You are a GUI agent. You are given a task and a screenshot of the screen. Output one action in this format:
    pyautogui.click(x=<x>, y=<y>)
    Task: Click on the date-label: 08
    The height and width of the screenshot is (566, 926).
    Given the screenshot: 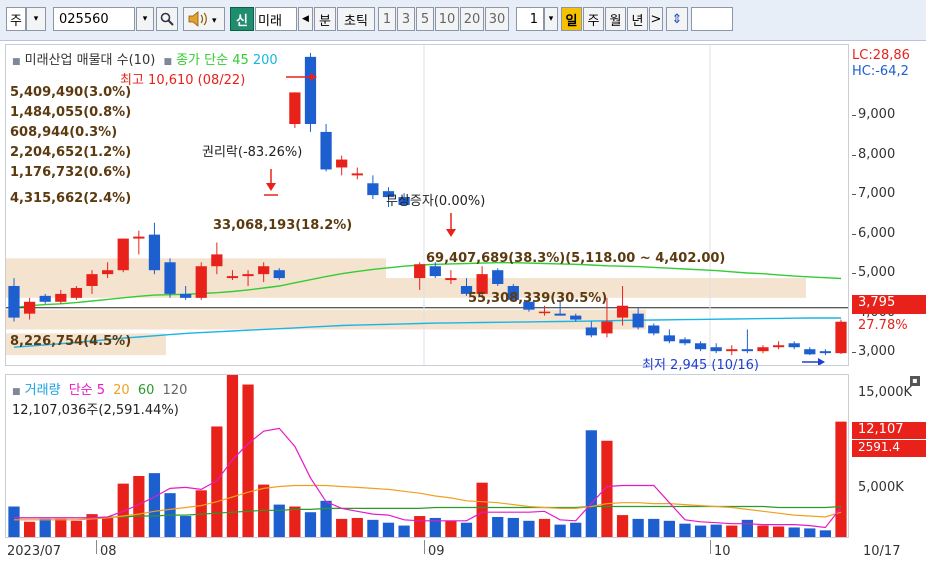 What is the action you would take?
    pyautogui.click(x=108, y=551)
    